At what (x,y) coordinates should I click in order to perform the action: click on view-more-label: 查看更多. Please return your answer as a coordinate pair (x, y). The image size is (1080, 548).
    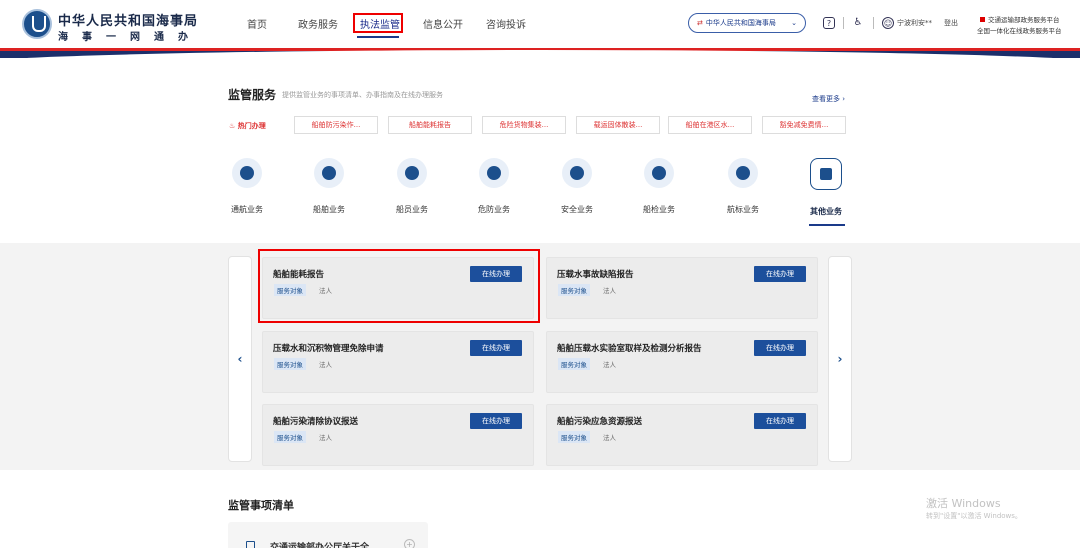
    Looking at the image, I should click on (826, 99).